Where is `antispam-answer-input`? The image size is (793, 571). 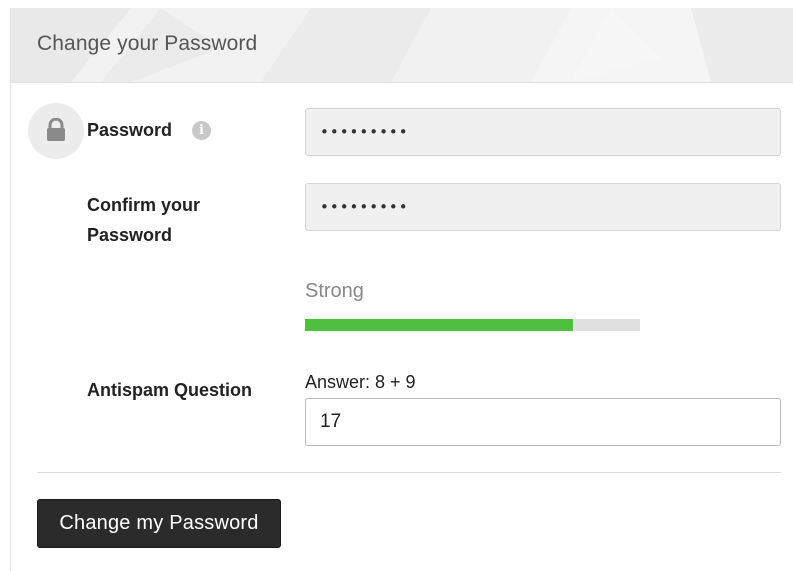 antispam-answer-input is located at coordinates (543, 422).